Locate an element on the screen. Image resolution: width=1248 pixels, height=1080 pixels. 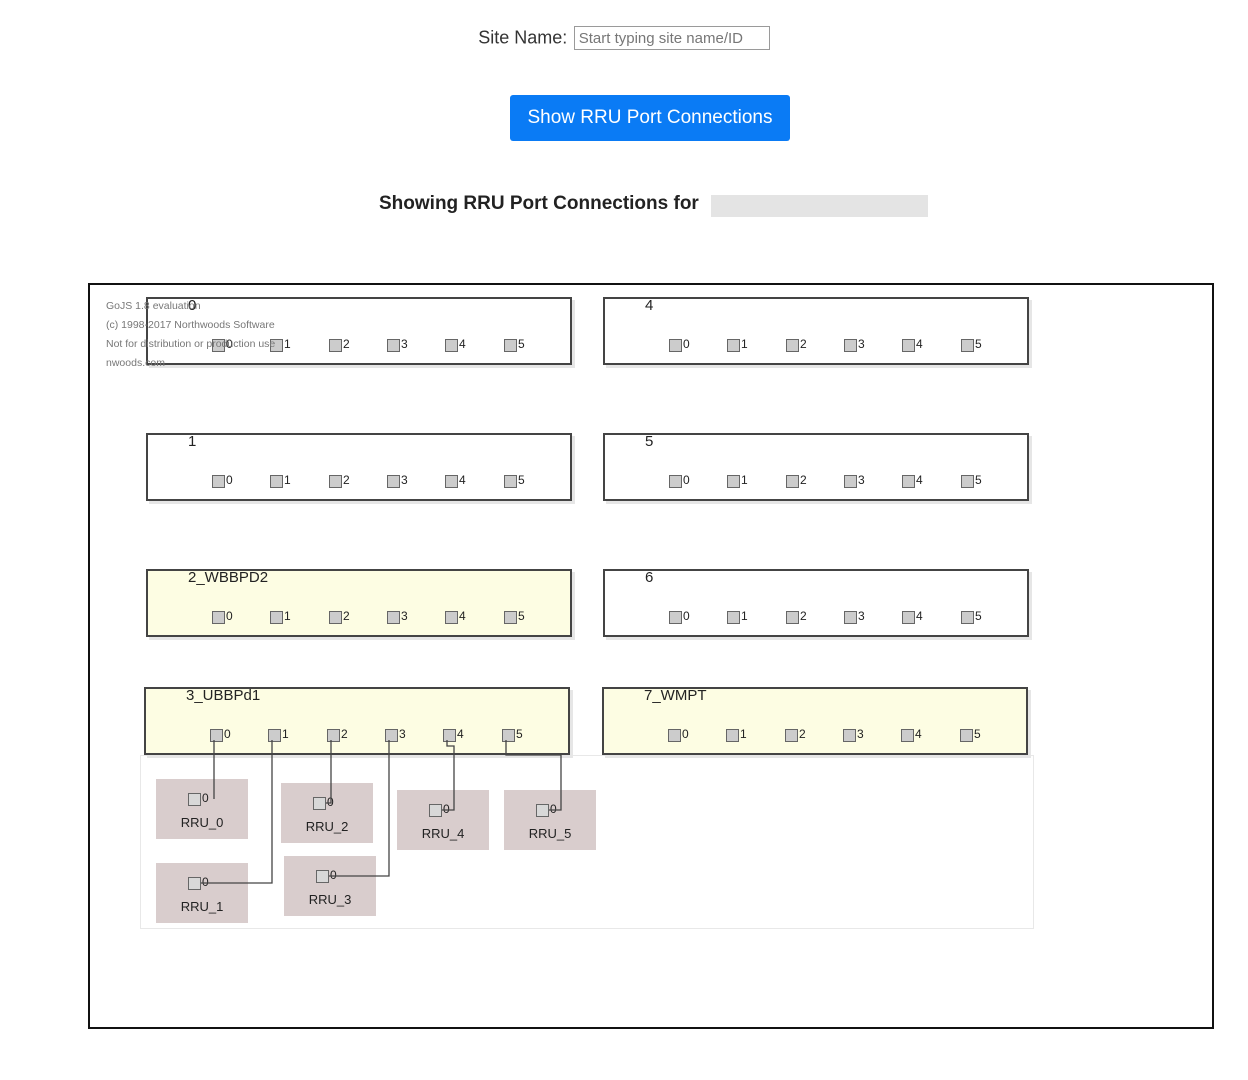
watermark-line: Not for distribution or production use is located at coordinates (191, 344).